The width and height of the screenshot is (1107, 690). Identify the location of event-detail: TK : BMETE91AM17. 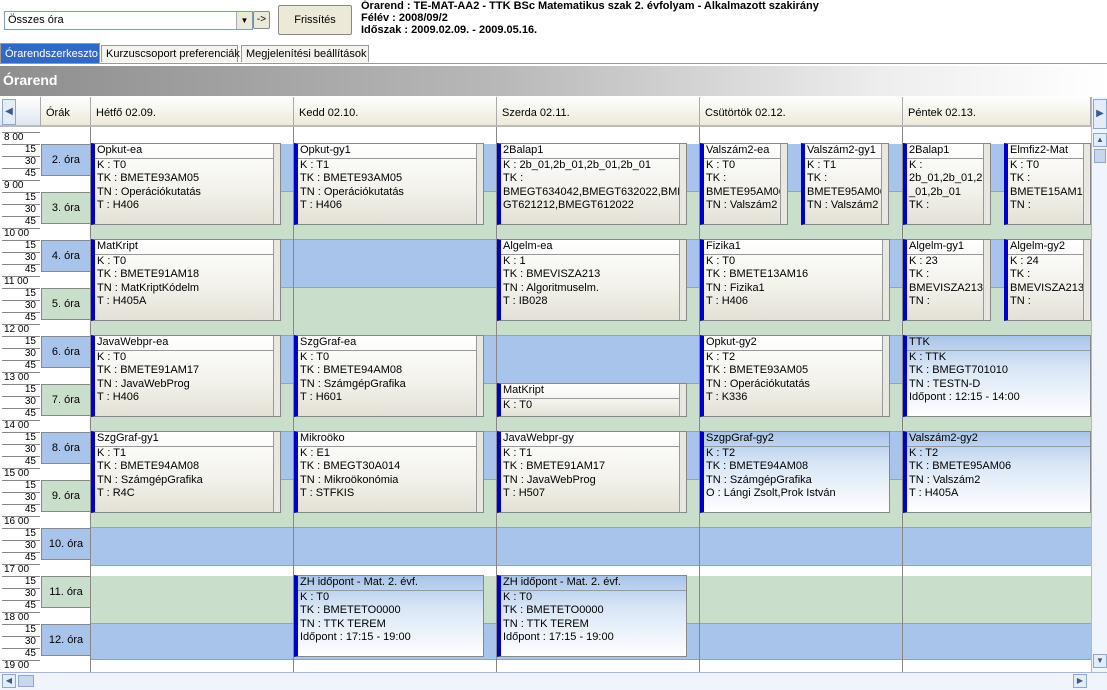
(554, 466).